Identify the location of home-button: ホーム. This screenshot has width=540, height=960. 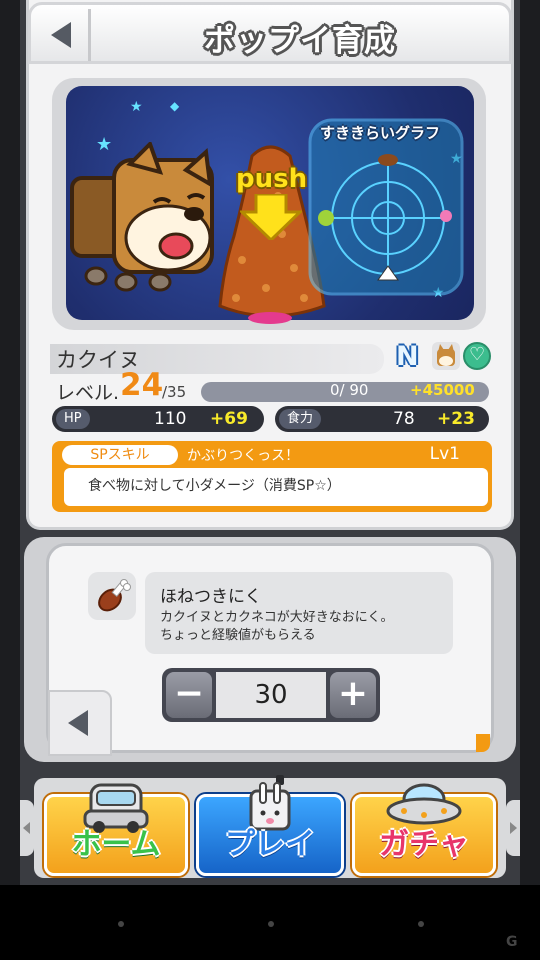
(116, 829).